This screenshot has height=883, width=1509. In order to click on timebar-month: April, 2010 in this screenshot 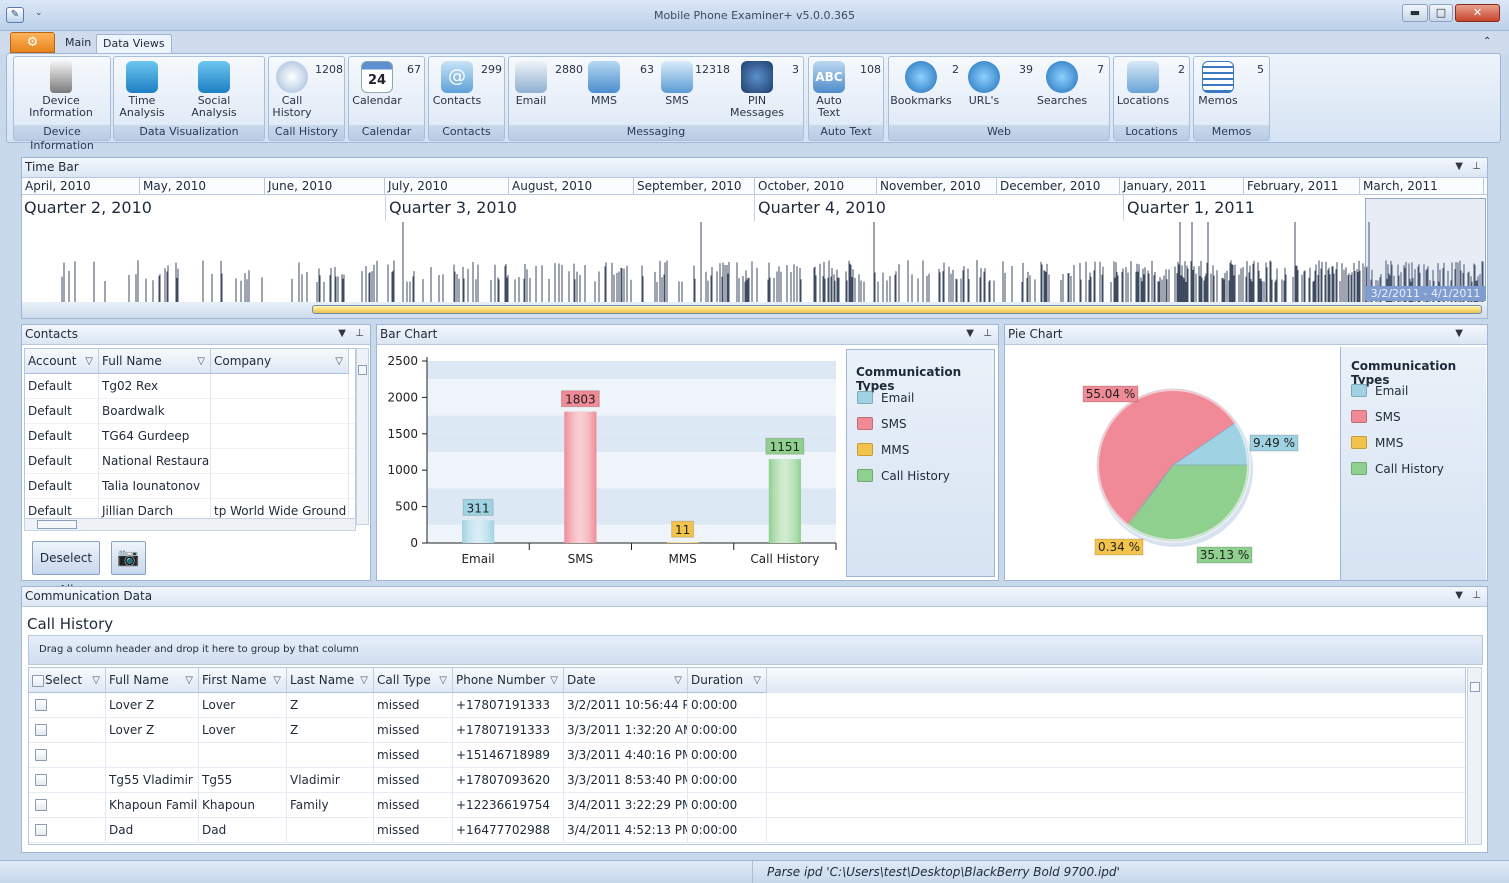, I will do `click(81, 186)`.